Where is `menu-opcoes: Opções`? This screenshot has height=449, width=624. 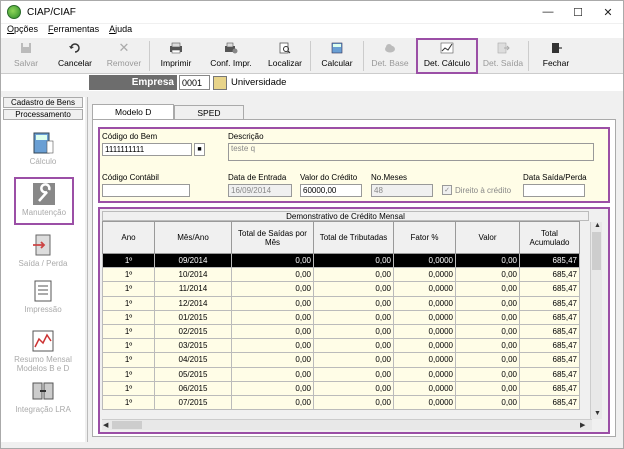 menu-opcoes: Opções is located at coordinates (22, 31).